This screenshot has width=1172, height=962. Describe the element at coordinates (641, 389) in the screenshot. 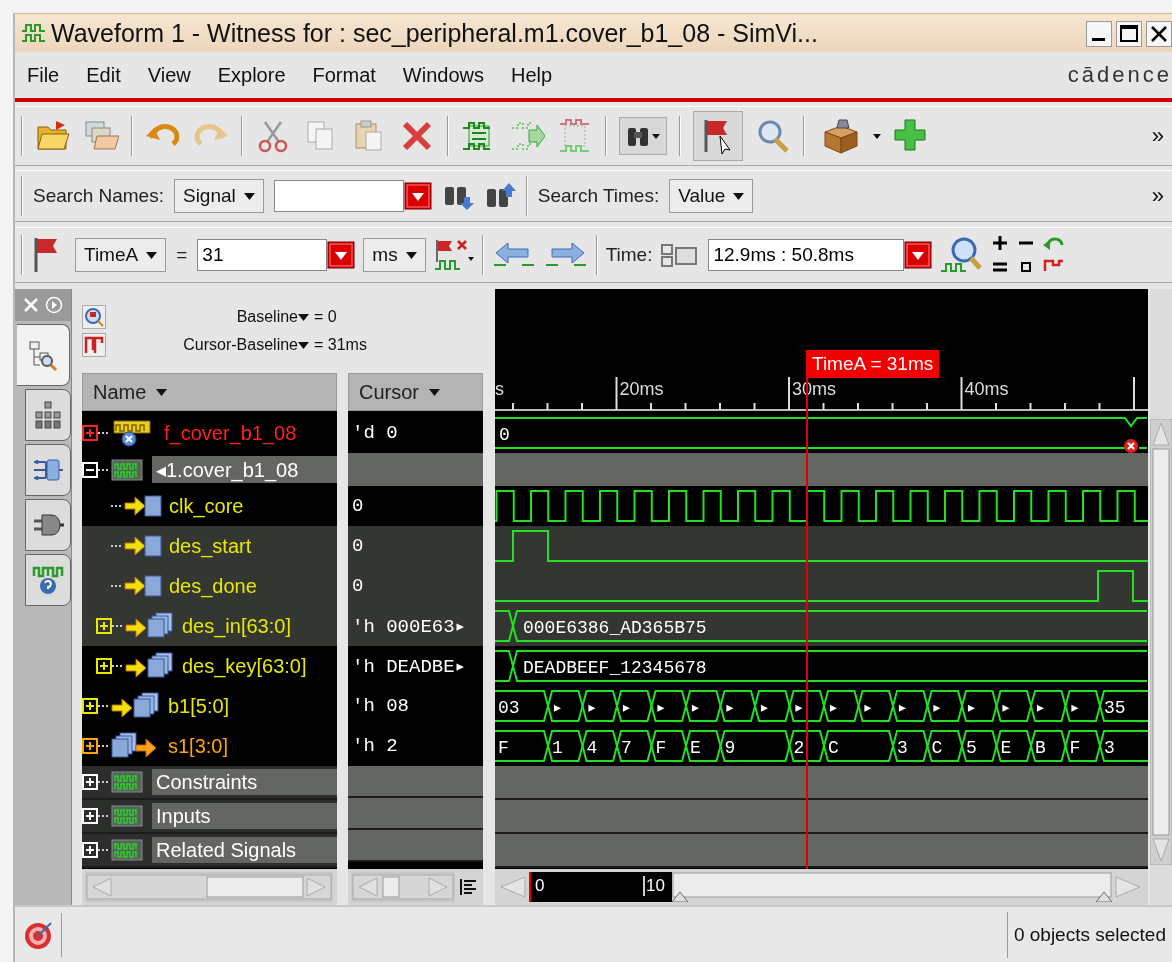

I see `tick-label: 20ms` at that location.